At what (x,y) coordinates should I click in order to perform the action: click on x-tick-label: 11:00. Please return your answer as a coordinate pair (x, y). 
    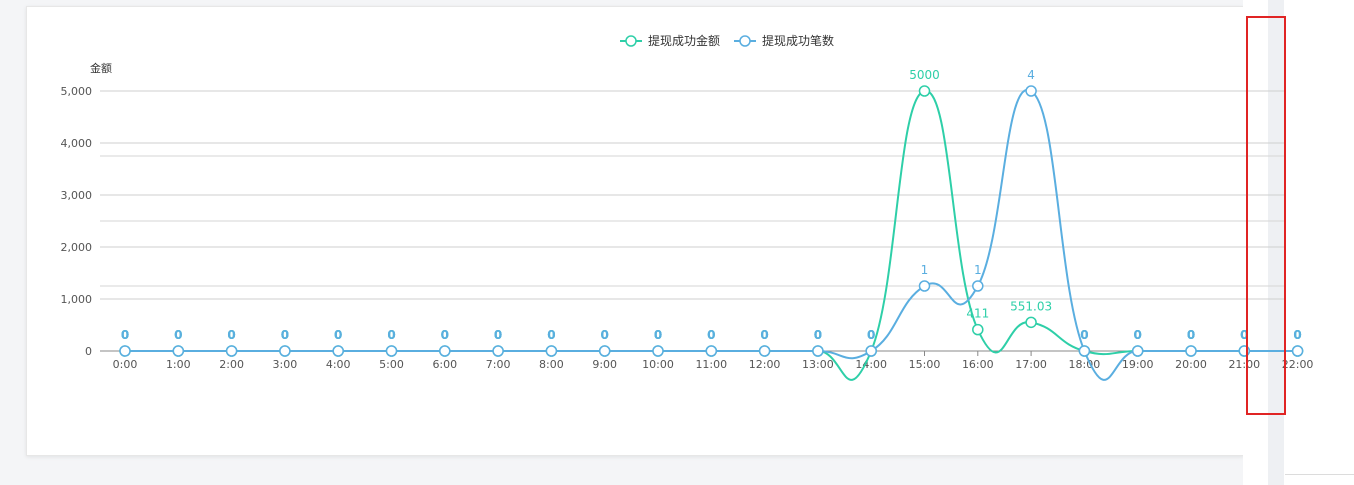
    Looking at the image, I should click on (711, 364).